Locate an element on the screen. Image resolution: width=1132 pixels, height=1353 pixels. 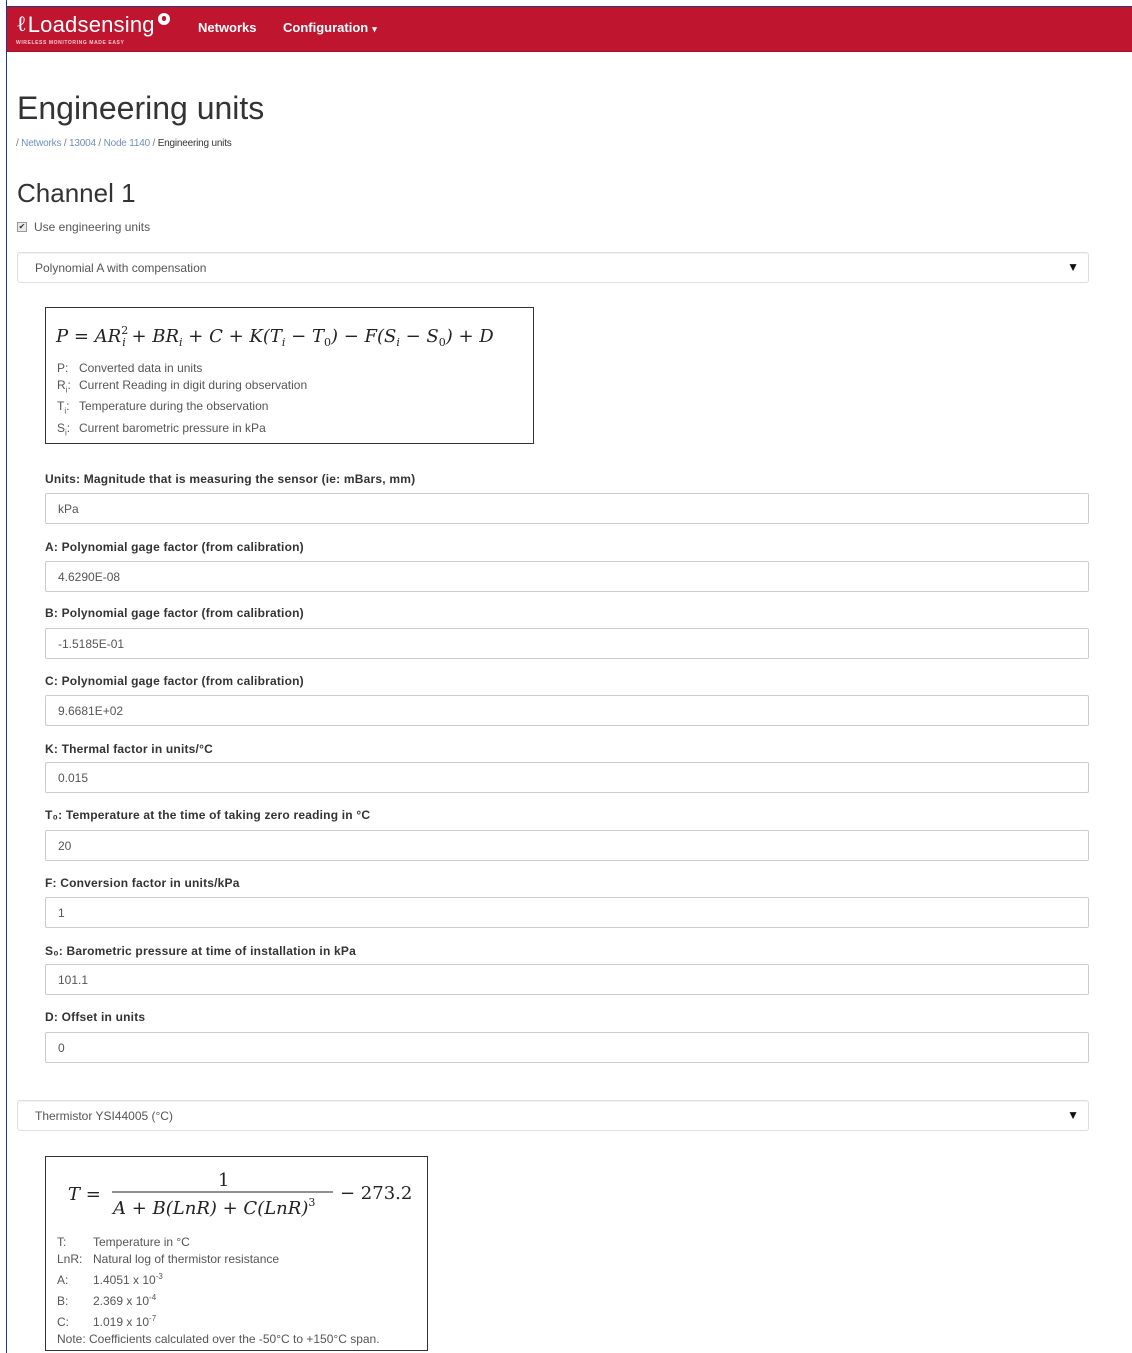
breadcrumb-network-id: 13004 is located at coordinates (82, 143).